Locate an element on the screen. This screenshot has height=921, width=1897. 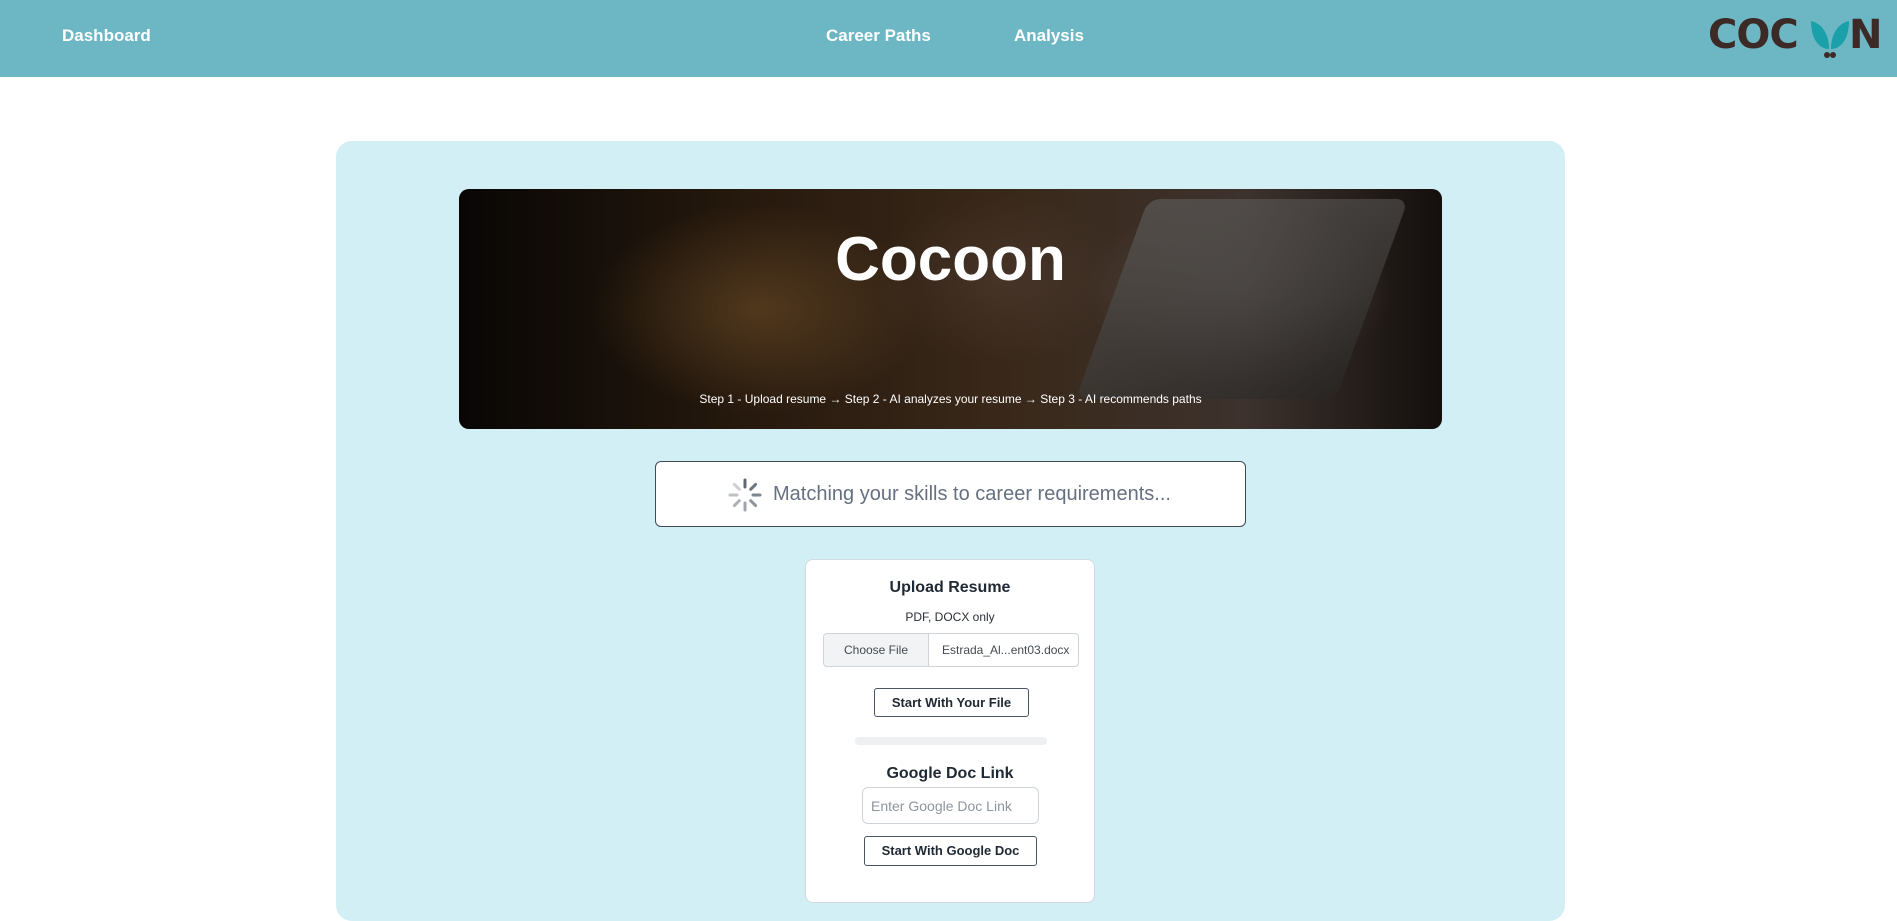
logo-text-right: N is located at coordinates (1865, 35).